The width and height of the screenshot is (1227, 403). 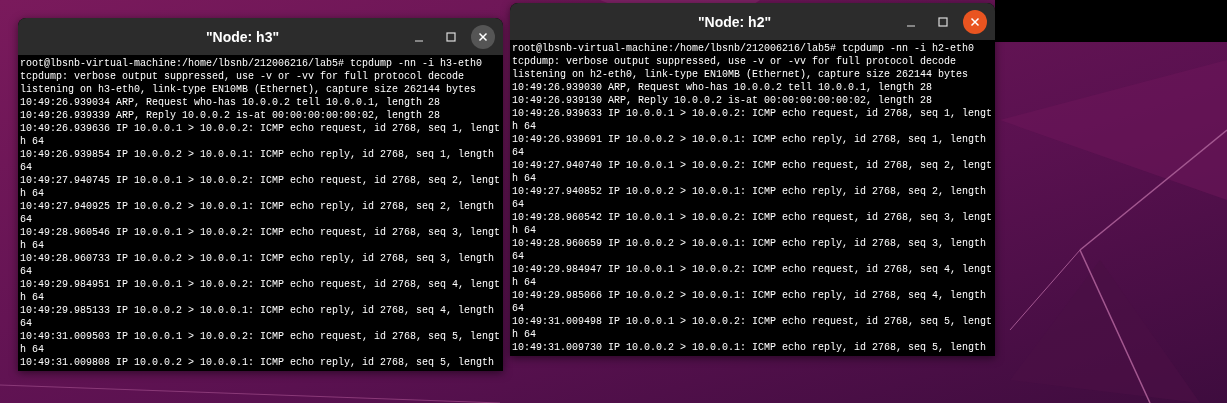 What do you see at coordinates (749, 243) in the screenshot?
I see `terminal-line: 10:49:28.960659 IP 10.0.0.2 > 10.0.0.1: ICMP echo reply, id 2768, seq 3, length` at bounding box center [749, 243].